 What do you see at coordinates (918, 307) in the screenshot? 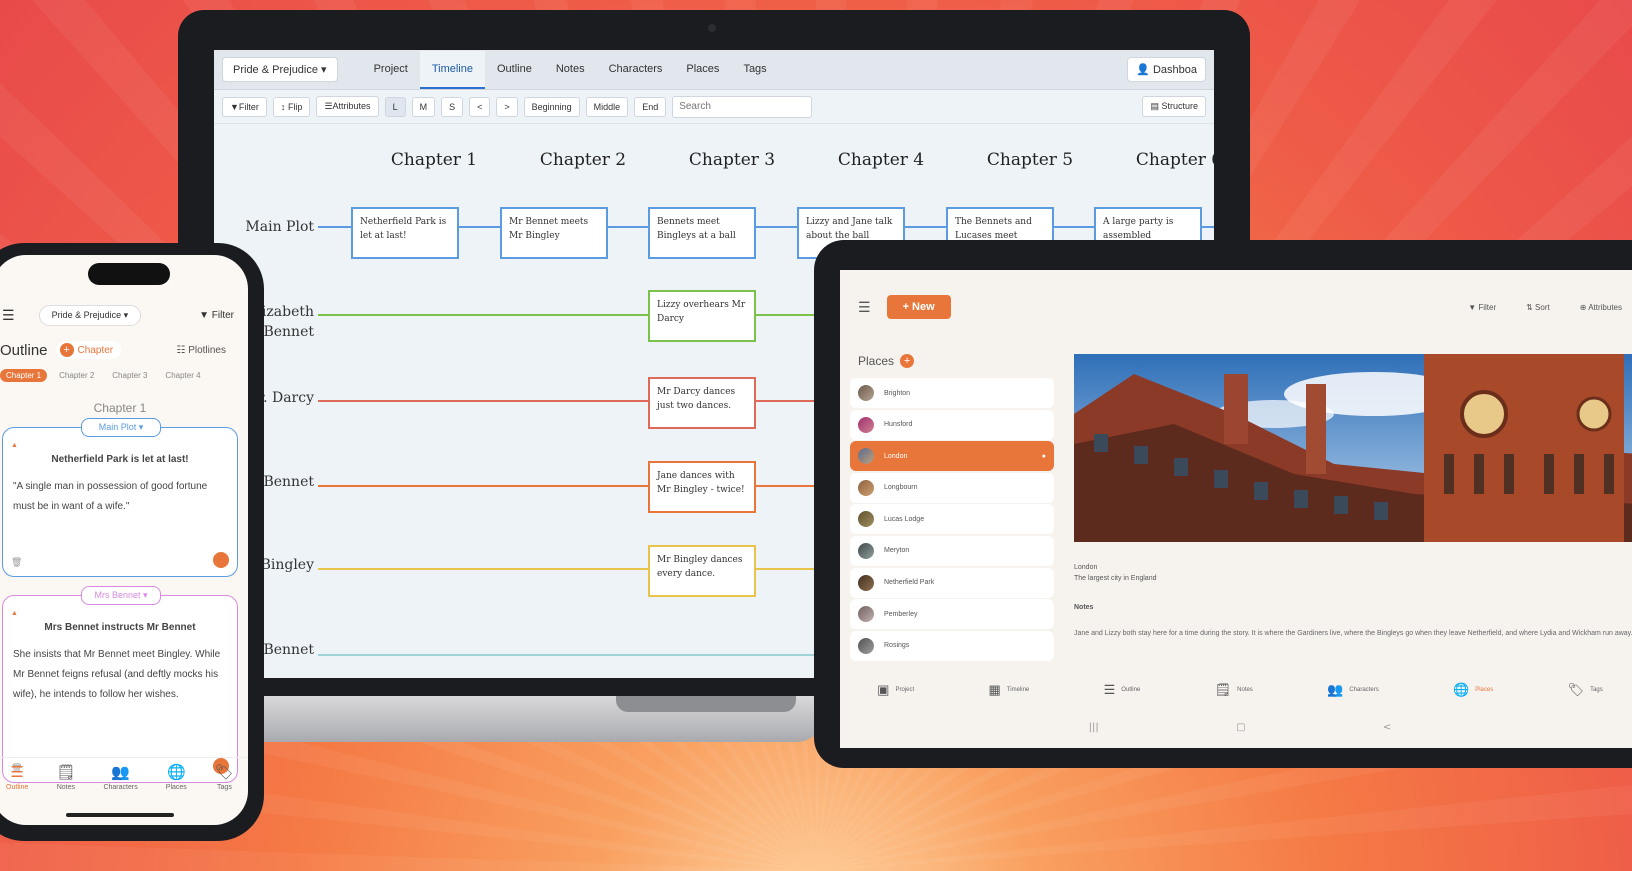
I see `new-button: + New` at bounding box center [918, 307].